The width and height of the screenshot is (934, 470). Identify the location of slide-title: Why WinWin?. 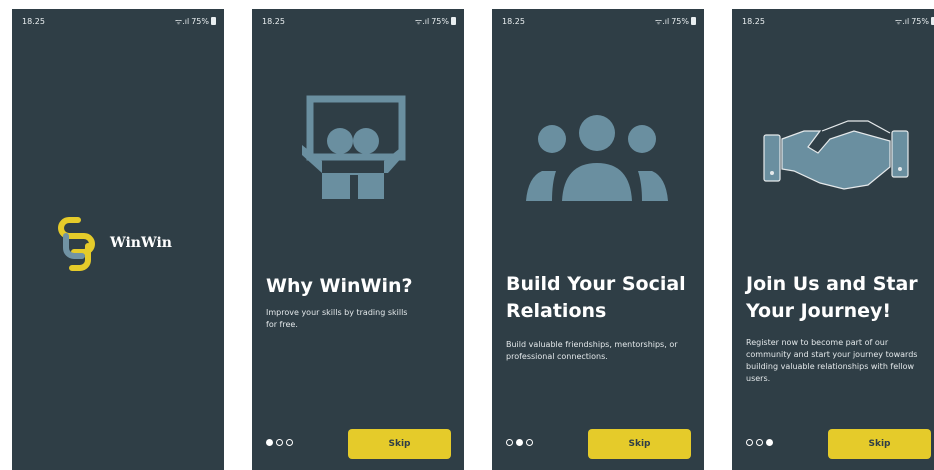
(339, 286).